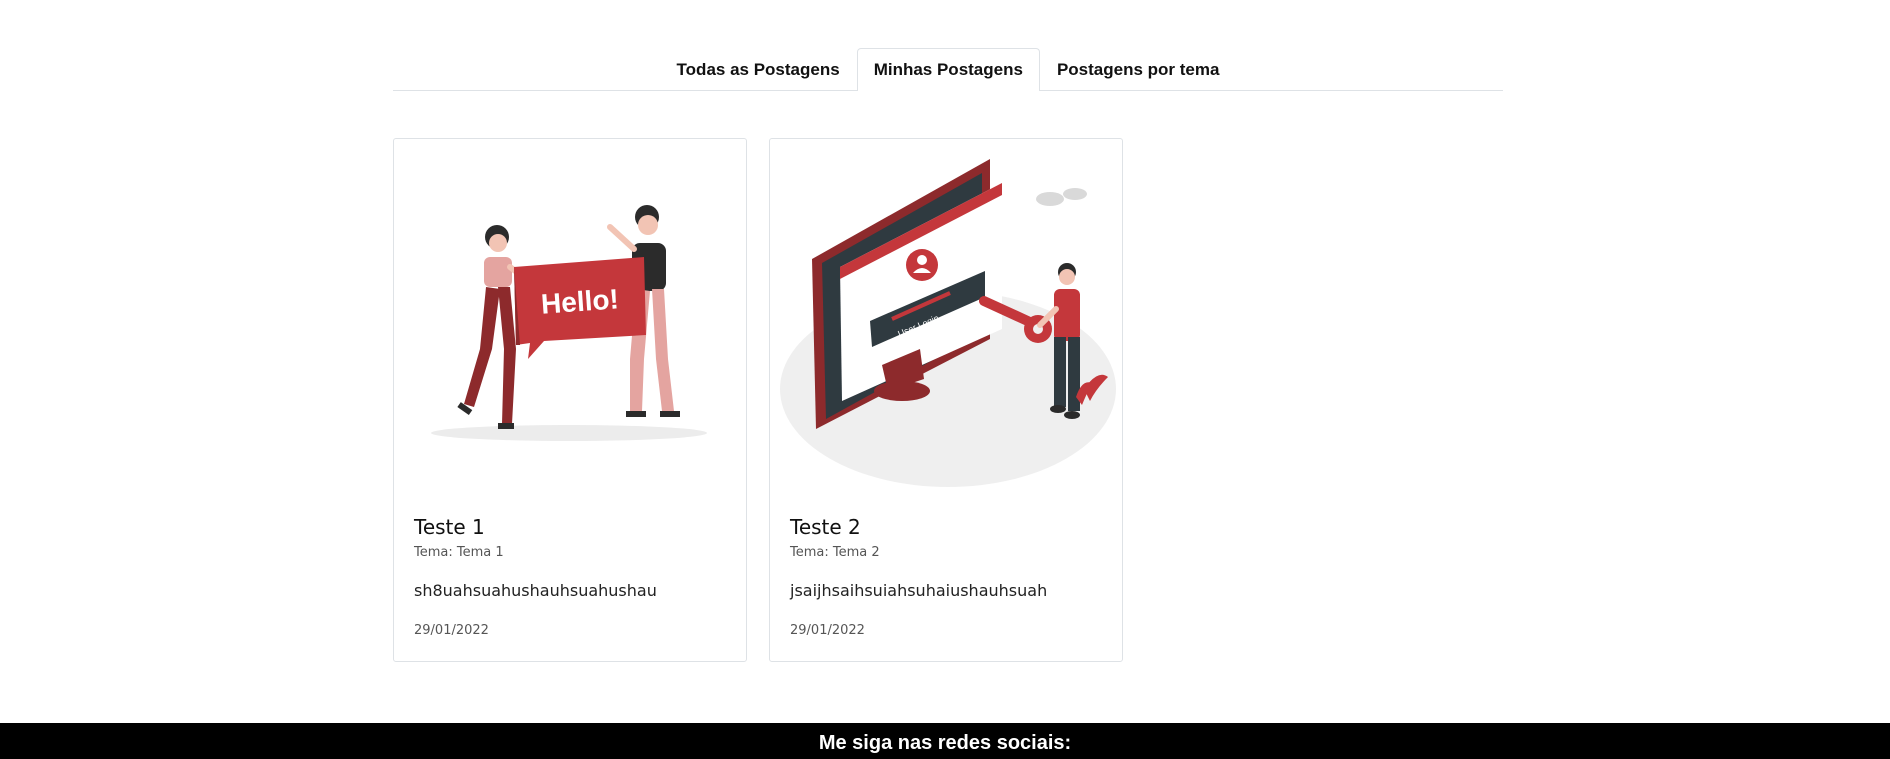 Image resolution: width=1890 pixels, height=759 pixels. I want to click on post-text: jsaijhsaihsuiahsuhaiushauhsuah, so click(919, 590).